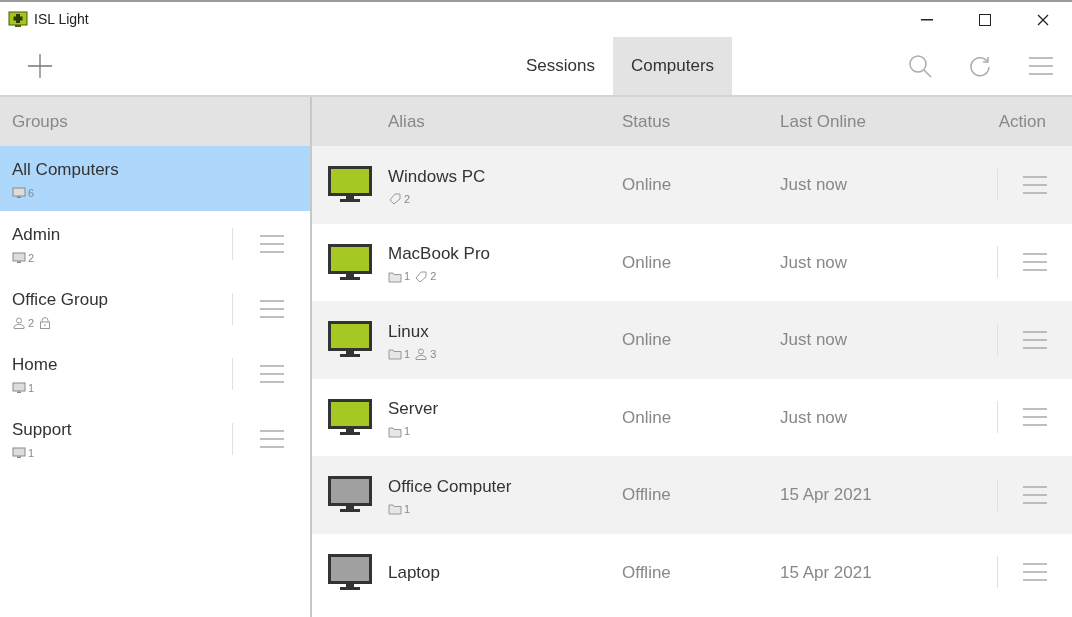  I want to click on group-name: Admin, so click(37, 234).